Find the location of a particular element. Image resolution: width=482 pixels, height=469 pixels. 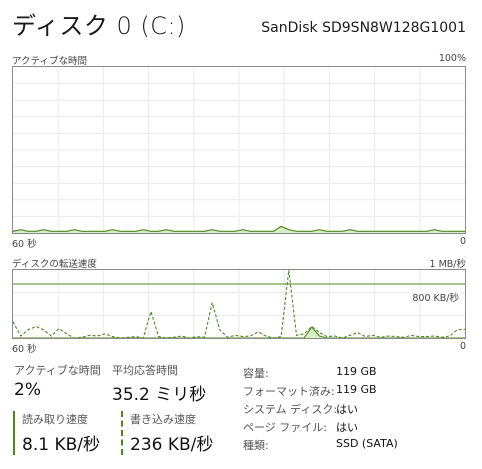

transfer-x-left-label: 60 秒 is located at coordinates (24, 349).